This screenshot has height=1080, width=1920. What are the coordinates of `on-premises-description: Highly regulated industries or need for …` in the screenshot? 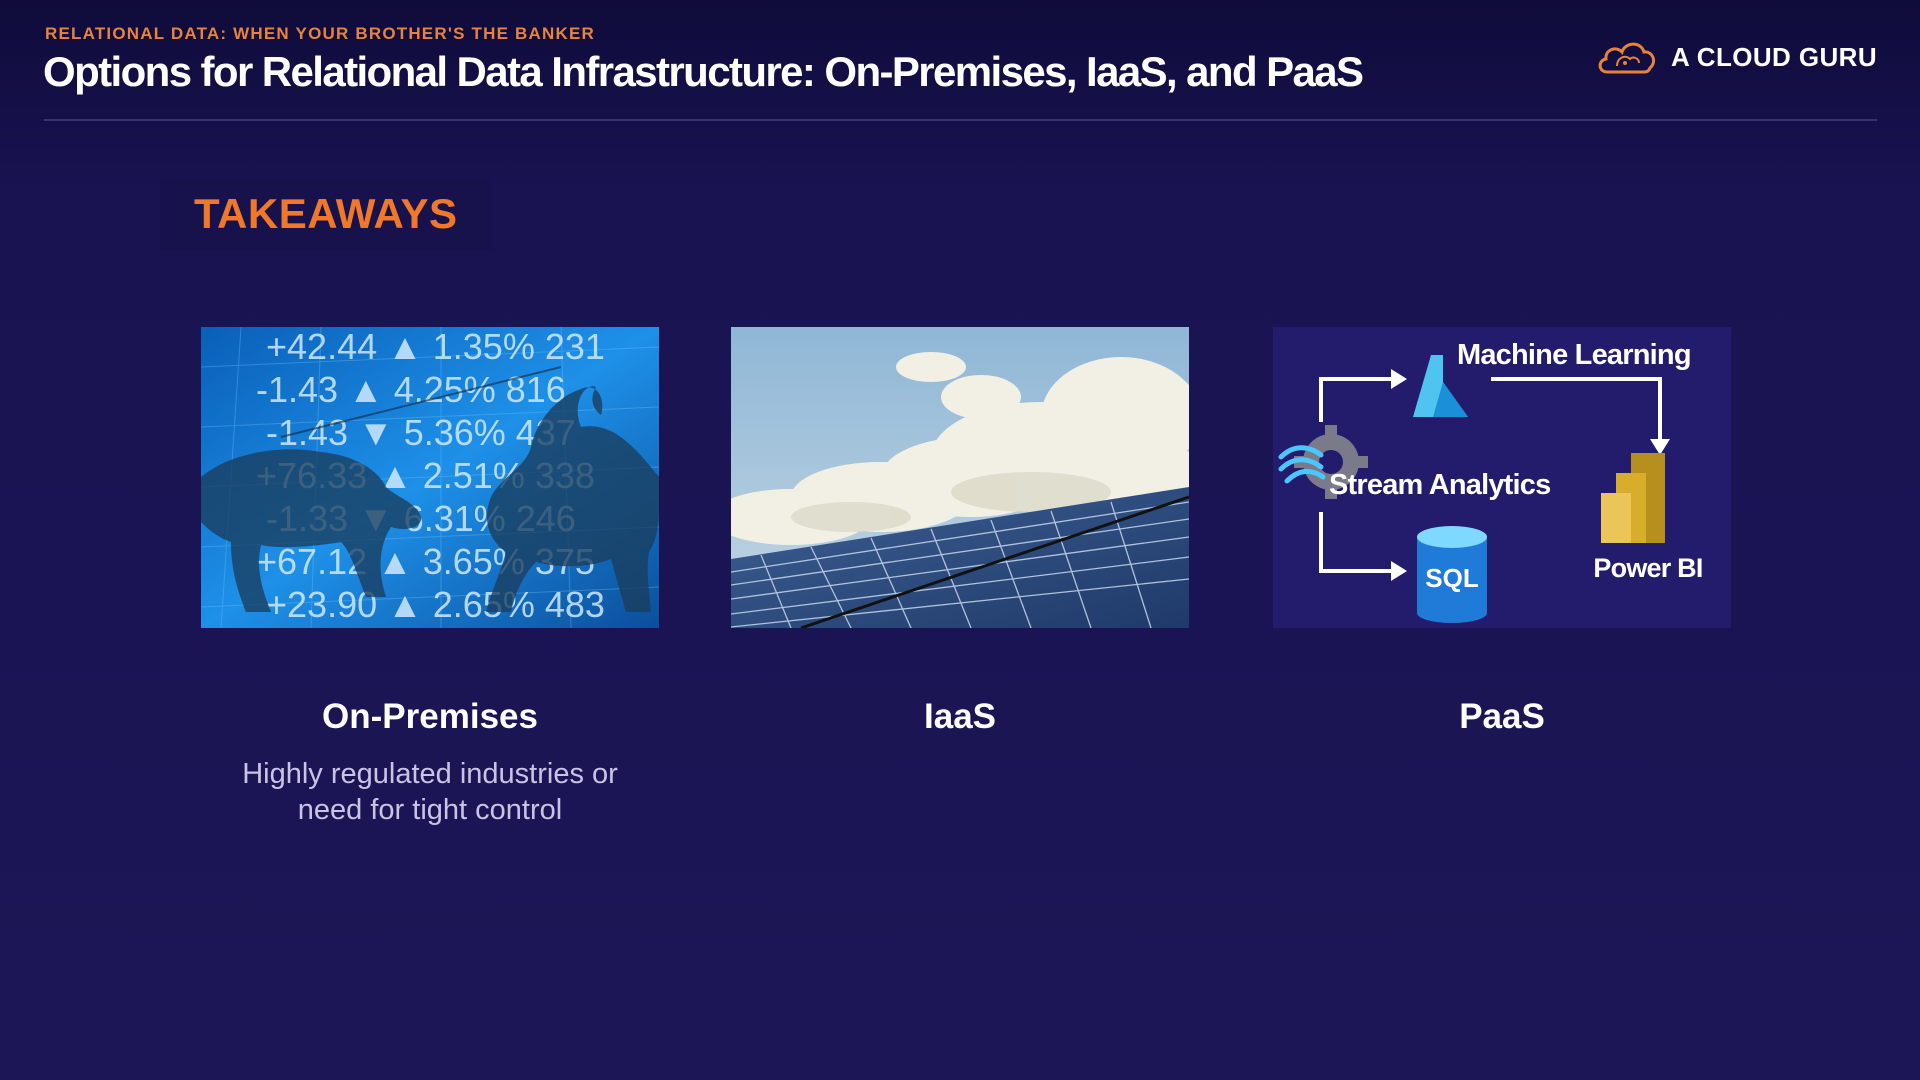 It's located at (430, 792).